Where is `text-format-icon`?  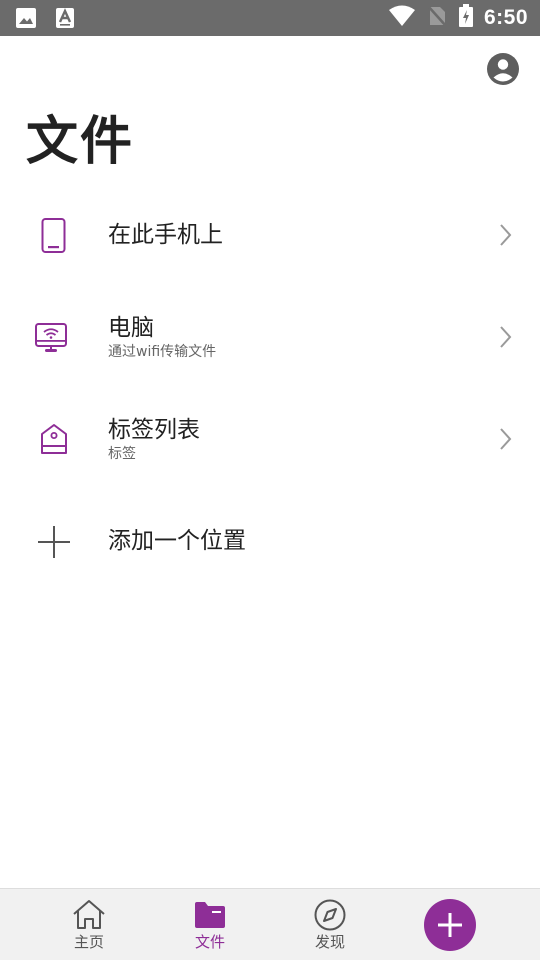 text-format-icon is located at coordinates (65, 20).